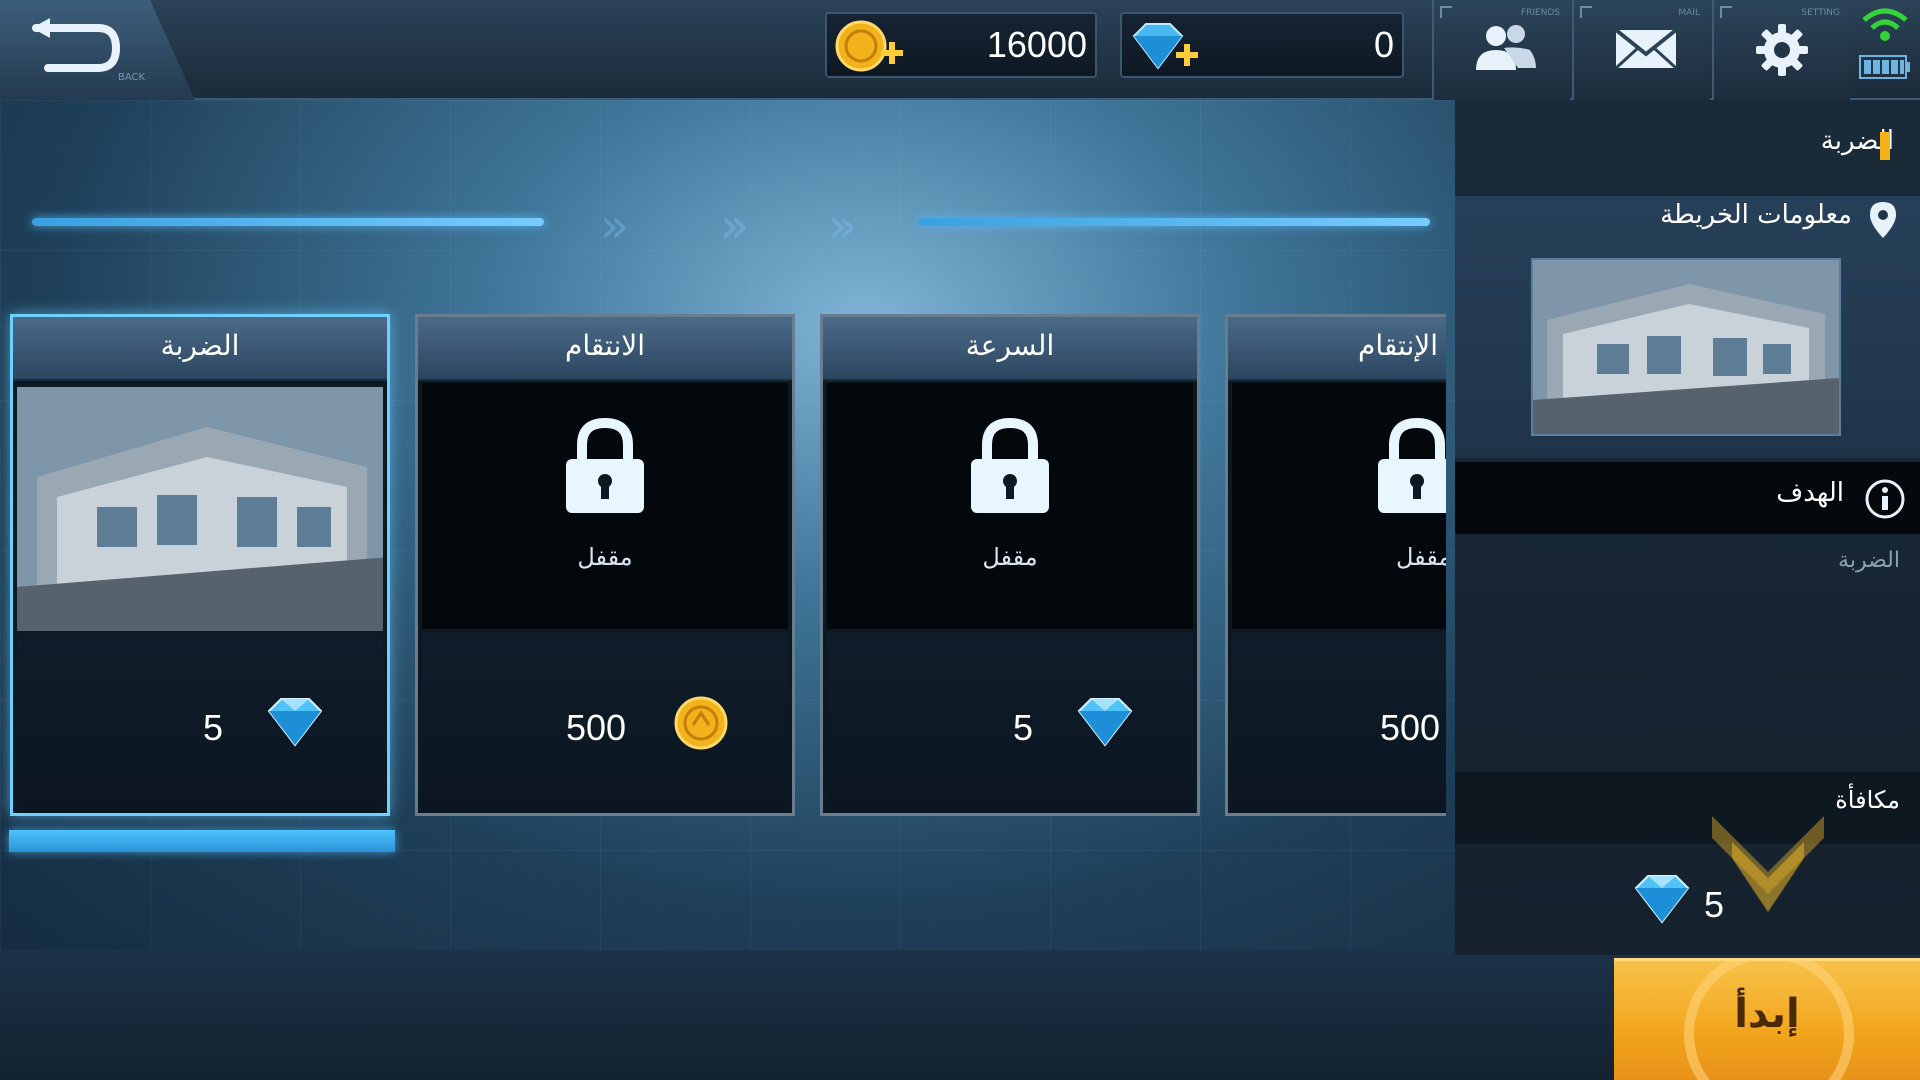 The image size is (1920, 1080). I want to click on progress-line-left, so click(288, 222).